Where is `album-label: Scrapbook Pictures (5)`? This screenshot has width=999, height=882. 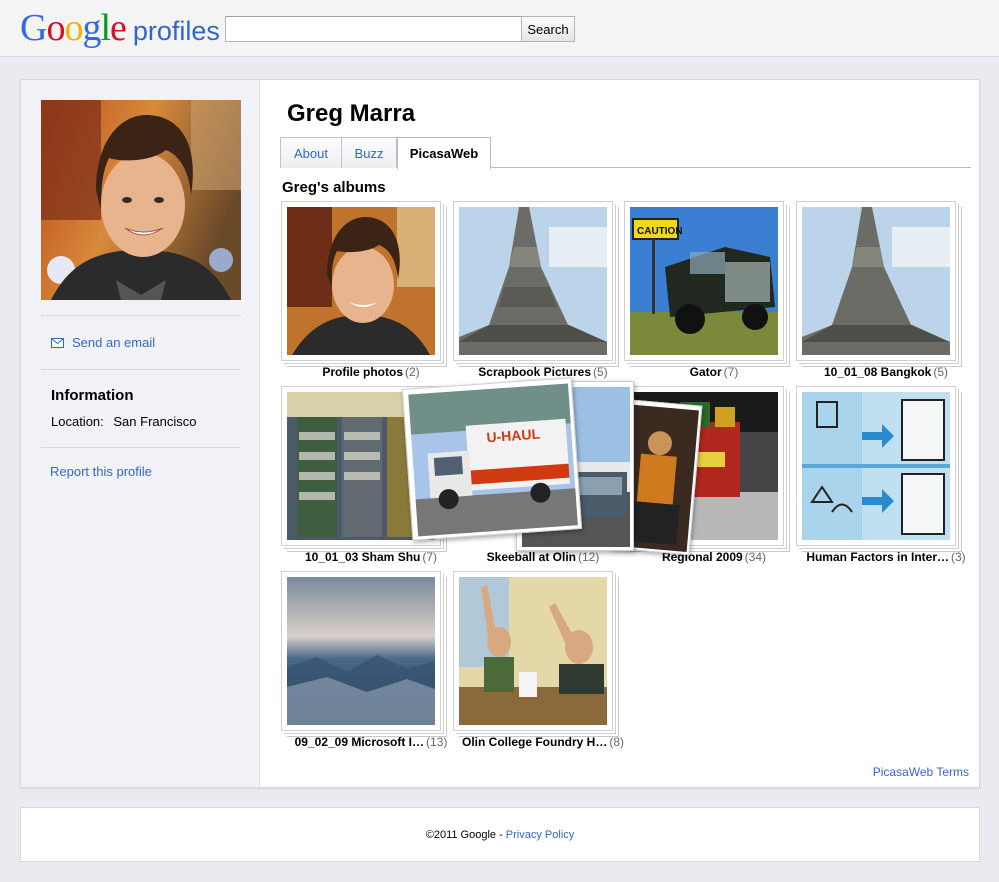
album-label: Scrapbook Pictures (5) is located at coordinates (543, 372).